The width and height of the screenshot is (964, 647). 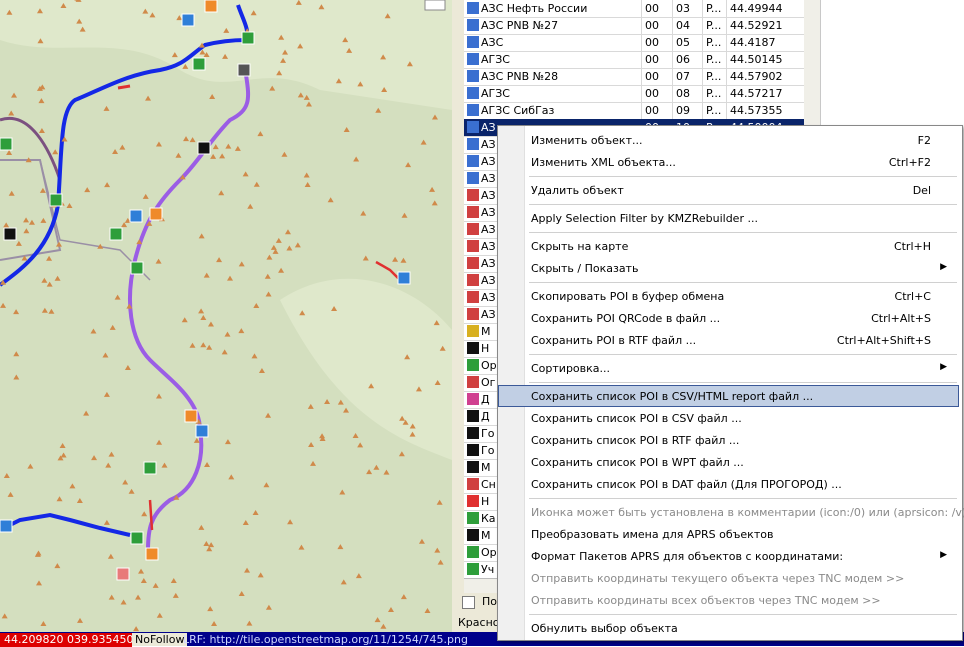 I want to click on menu-item-label: Обнулить выбор объекта, so click(x=604, y=628).